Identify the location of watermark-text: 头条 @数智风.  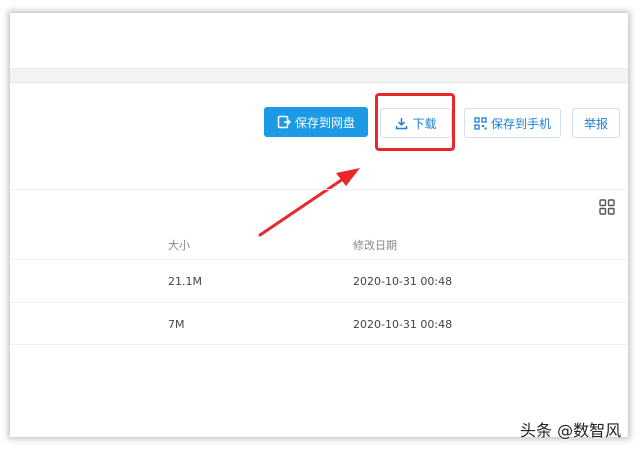
(571, 430).